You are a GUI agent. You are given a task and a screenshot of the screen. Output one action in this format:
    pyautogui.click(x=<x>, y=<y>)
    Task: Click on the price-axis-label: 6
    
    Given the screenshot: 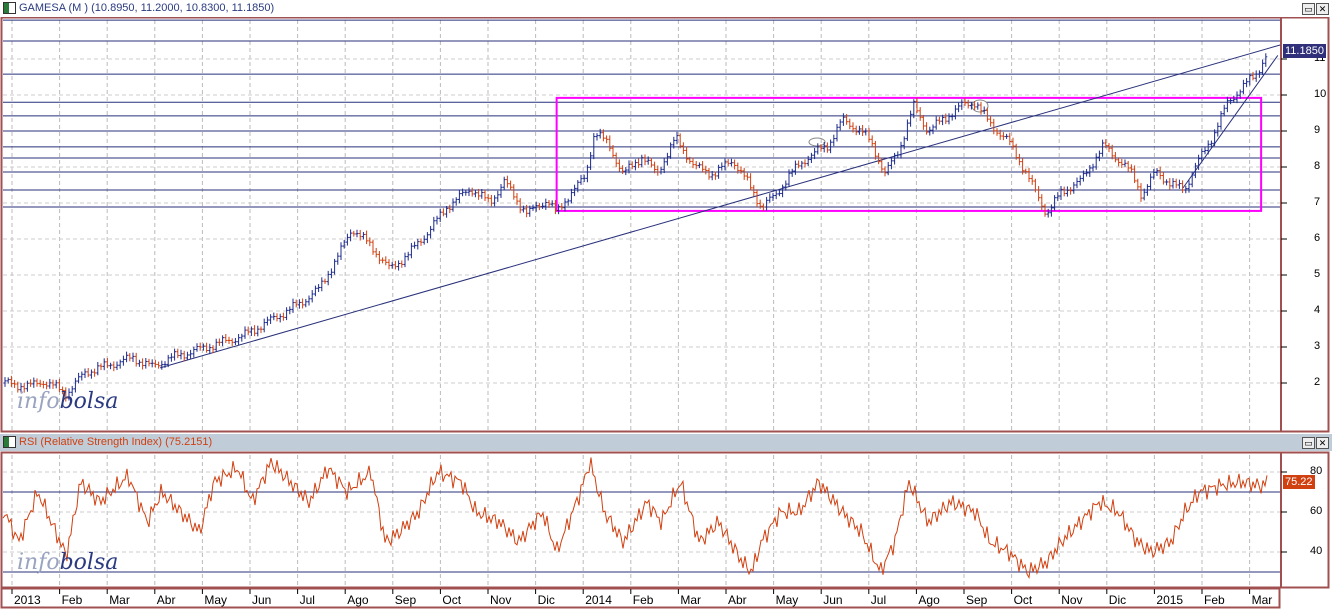 What is the action you would take?
    pyautogui.click(x=1317, y=238)
    